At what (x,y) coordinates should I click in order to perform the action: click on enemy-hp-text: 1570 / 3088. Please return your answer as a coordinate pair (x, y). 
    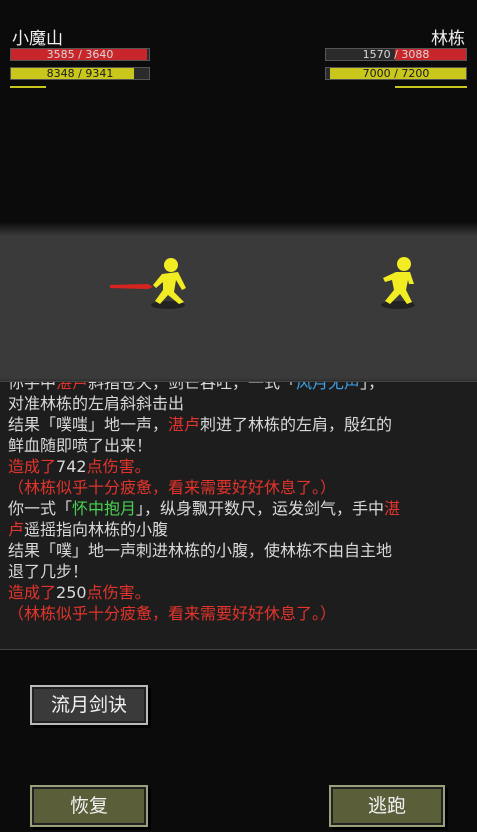
    Looking at the image, I should click on (396, 54).